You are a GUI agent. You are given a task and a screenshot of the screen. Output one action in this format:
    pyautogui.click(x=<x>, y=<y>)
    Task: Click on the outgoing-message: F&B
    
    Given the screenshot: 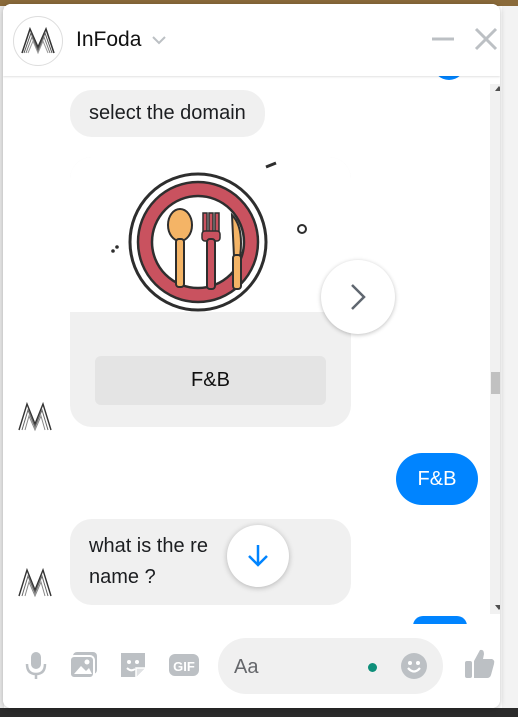 What is the action you would take?
    pyautogui.click(x=437, y=479)
    